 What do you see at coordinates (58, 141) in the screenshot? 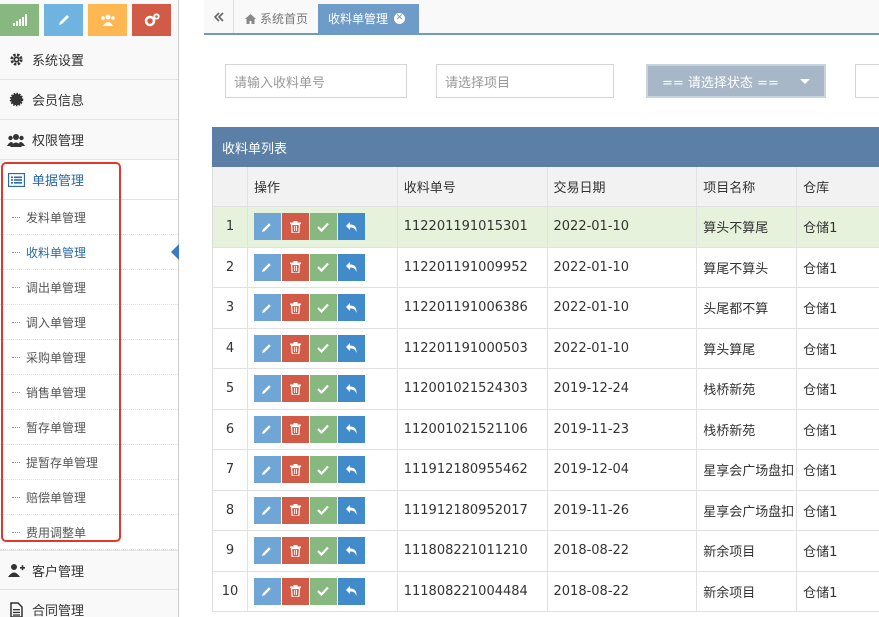
I see `nav-item-label: 权限管理` at bounding box center [58, 141].